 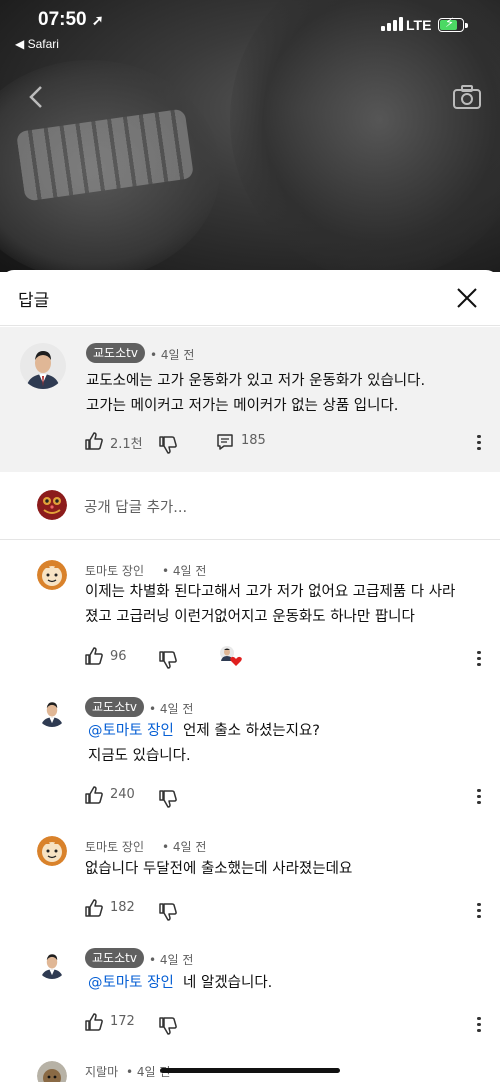 What do you see at coordinates (250, 617) in the screenshot?
I see `reply-line: 졌고 고급러닝 이런거없어지고 운동화도 하나만 팝니다` at bounding box center [250, 617].